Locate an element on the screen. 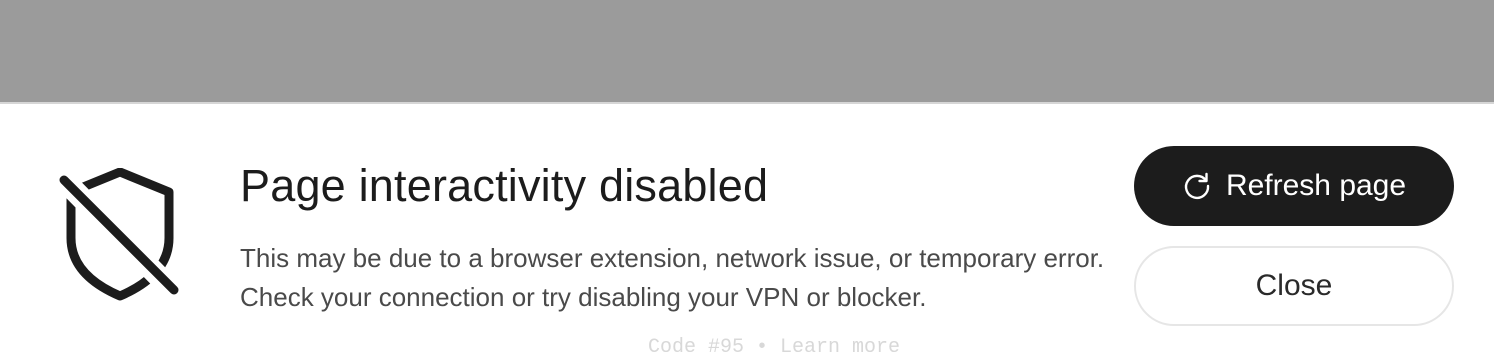  close-button: Close is located at coordinates (1294, 286).